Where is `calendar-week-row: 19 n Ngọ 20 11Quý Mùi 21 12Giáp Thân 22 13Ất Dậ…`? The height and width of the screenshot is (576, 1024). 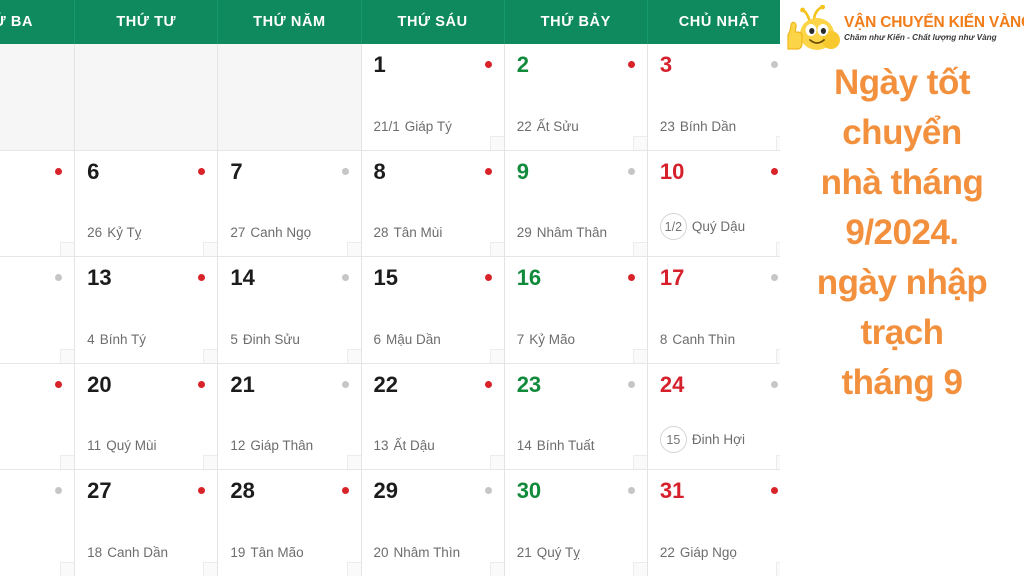
calendar-week-row: 19 n Ngọ 20 11Quý Mùi 21 12Giáp Thân 22 13Ất Dậ… is located at coordinates (395, 417).